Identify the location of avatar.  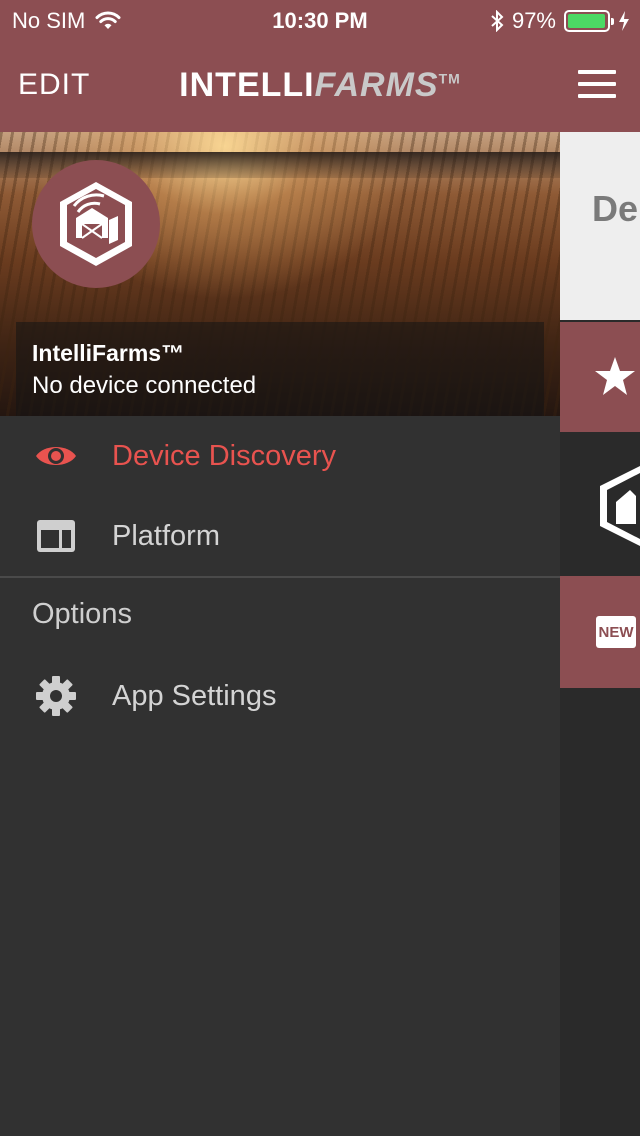
(96, 224).